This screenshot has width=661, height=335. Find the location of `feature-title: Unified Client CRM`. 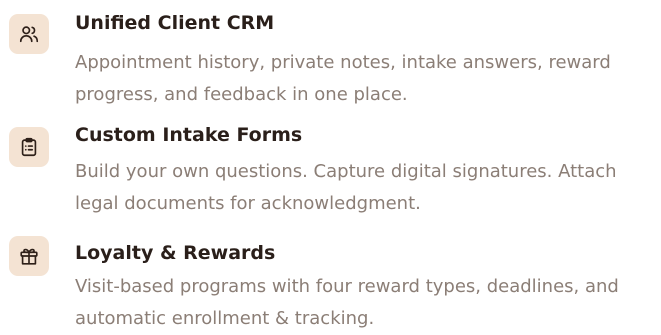

feature-title: Unified Client CRM is located at coordinates (175, 23).